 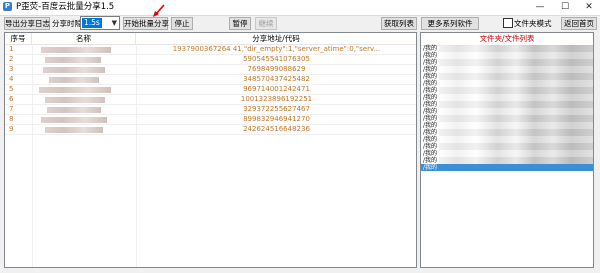 What do you see at coordinates (210, 90) in the screenshot?
I see `table-row: 5 969714001242471` at bounding box center [210, 90].